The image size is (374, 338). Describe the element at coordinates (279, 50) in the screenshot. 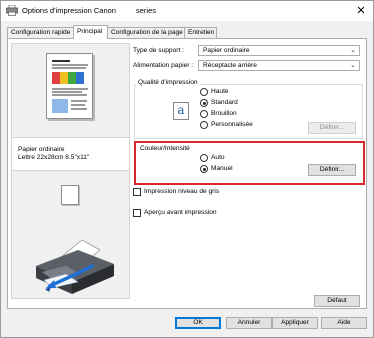

I see `media-type-select: Papier ordinaire ⌄` at that location.